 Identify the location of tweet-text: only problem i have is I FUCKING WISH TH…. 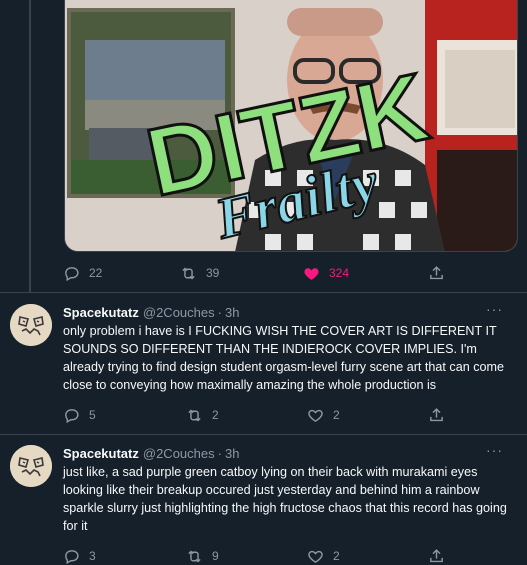
(284, 358).